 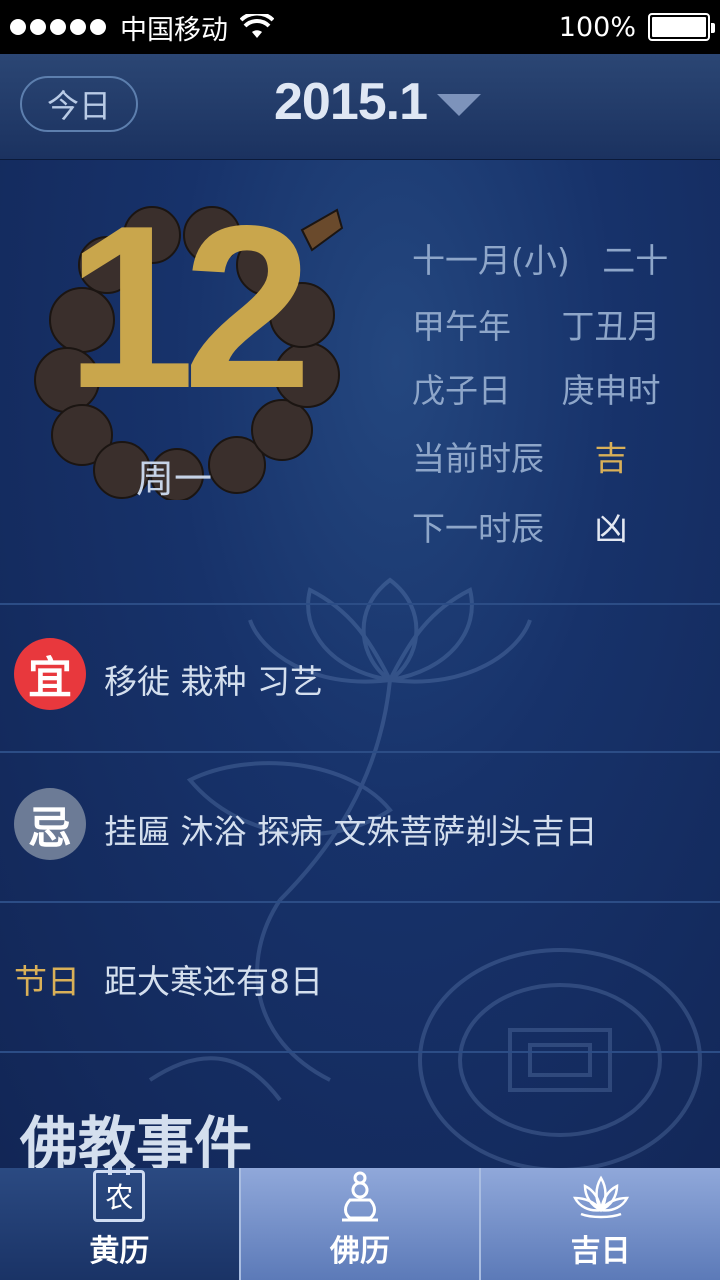 What do you see at coordinates (50, 824) in the screenshot?
I see `avoid-badge: 忌` at bounding box center [50, 824].